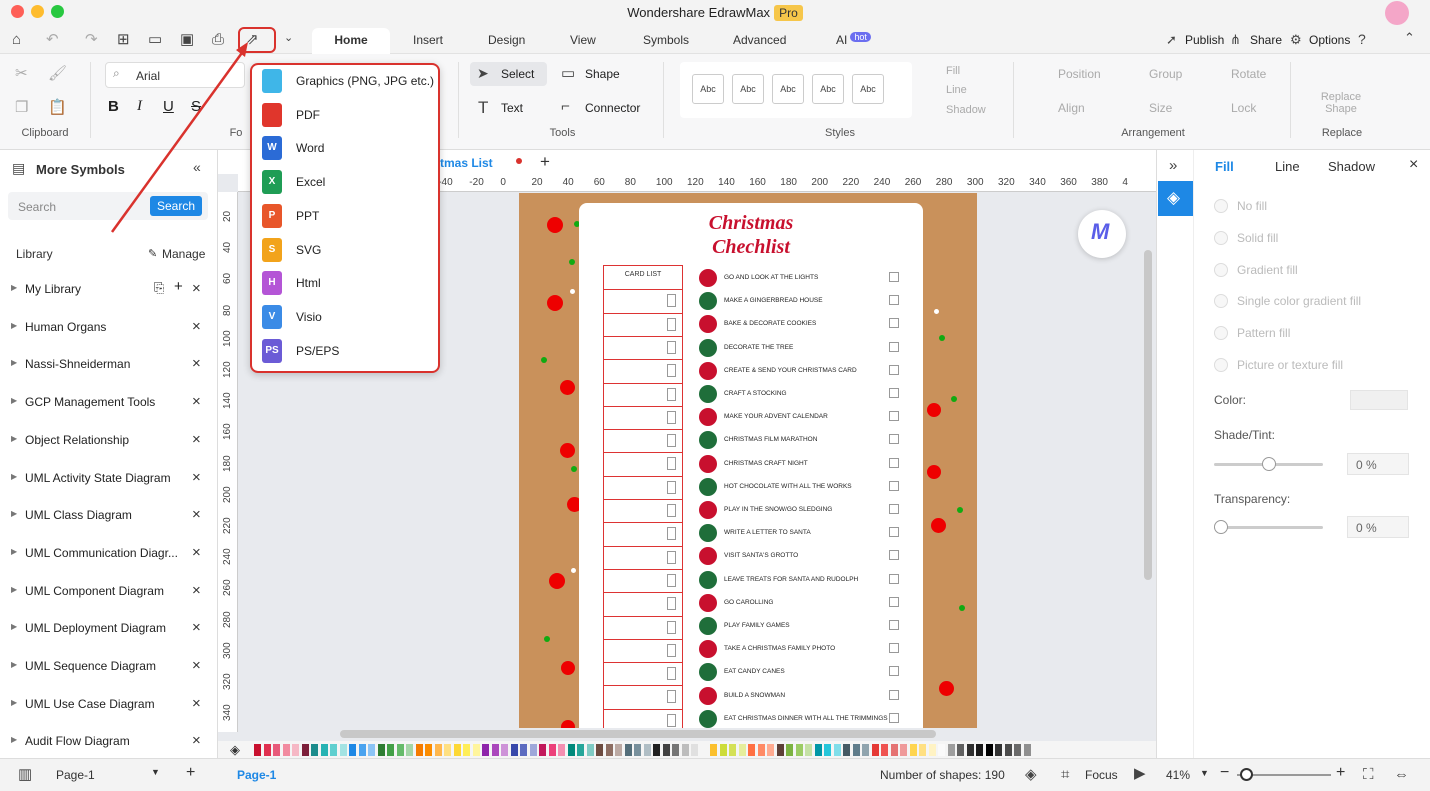 Image resolution: width=1430 pixels, height=791 pixels. Describe the element at coordinates (956, 90) in the screenshot. I see `line-button: Line` at that location.